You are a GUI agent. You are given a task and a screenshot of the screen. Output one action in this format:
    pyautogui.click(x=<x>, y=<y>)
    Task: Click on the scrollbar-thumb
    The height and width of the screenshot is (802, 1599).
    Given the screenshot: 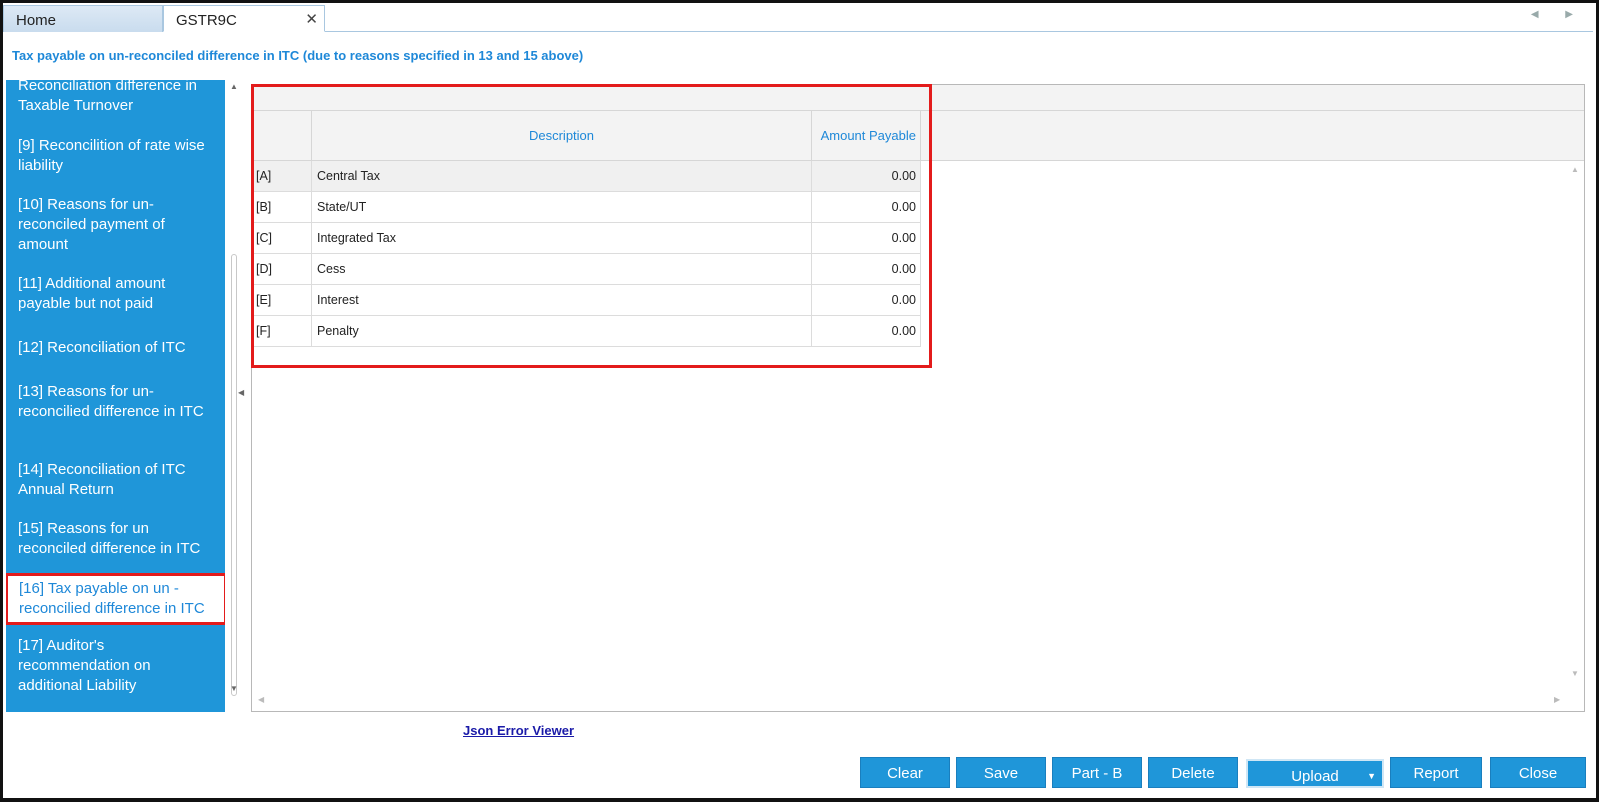 What is the action you would take?
    pyautogui.click(x=234, y=475)
    